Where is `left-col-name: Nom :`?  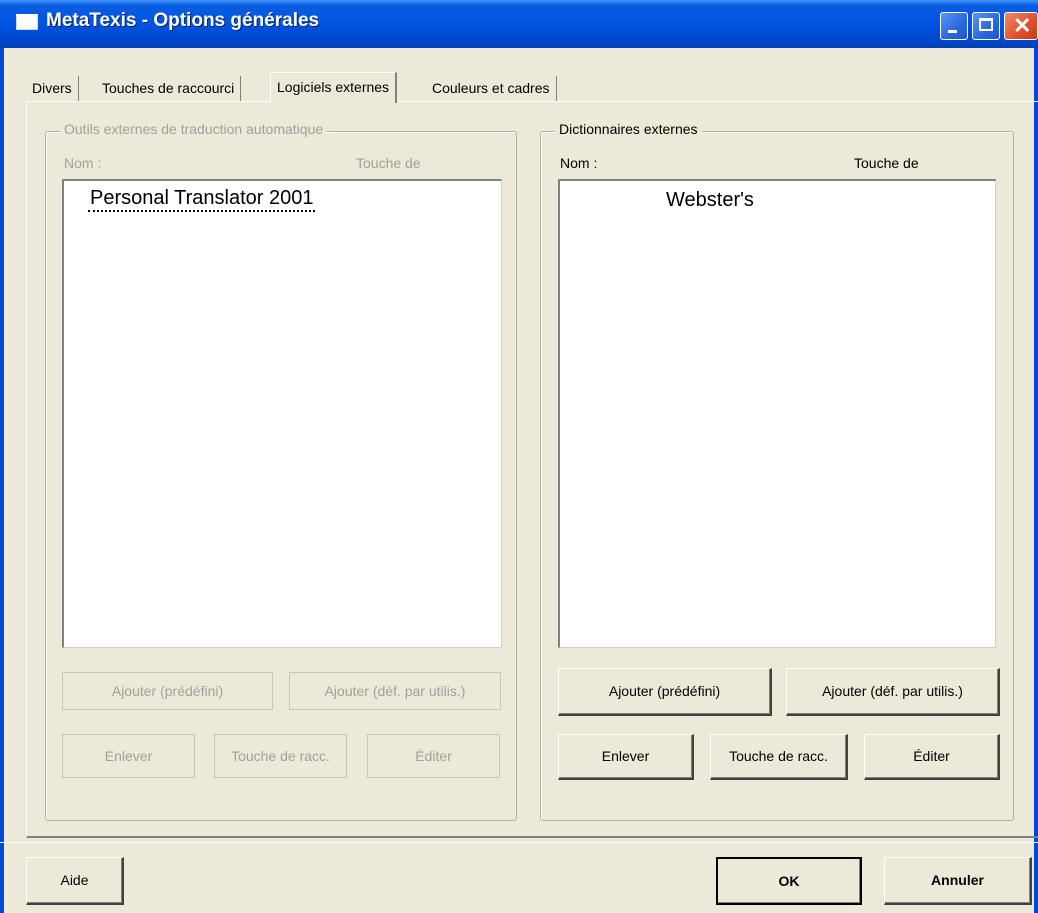
left-col-name: Nom : is located at coordinates (83, 163).